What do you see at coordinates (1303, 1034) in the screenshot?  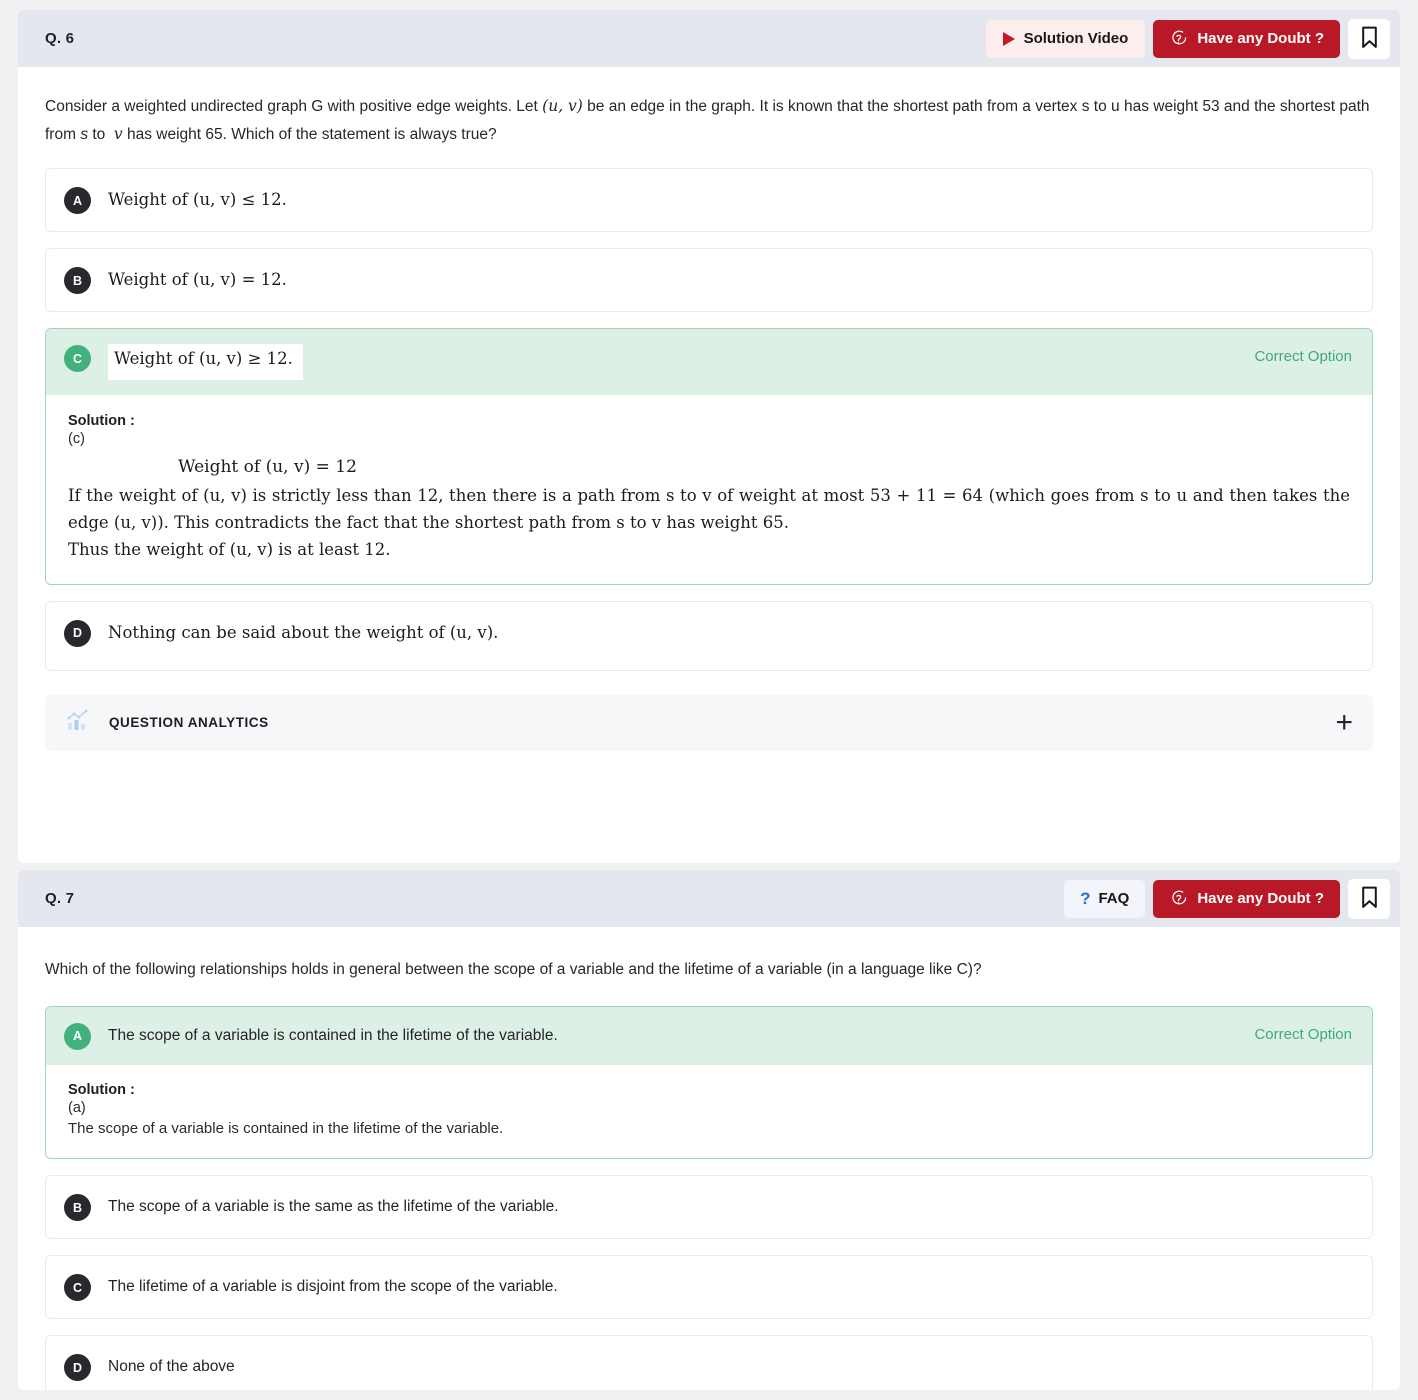 I see `correct-option-tag-a: Correct Option` at bounding box center [1303, 1034].